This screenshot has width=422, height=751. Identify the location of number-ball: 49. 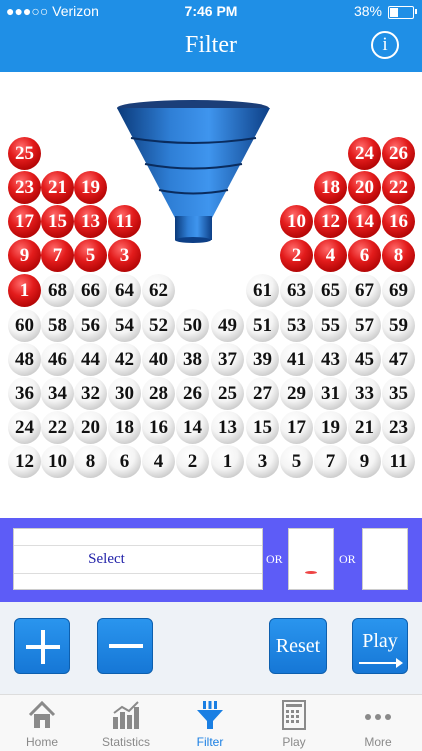
(227, 325).